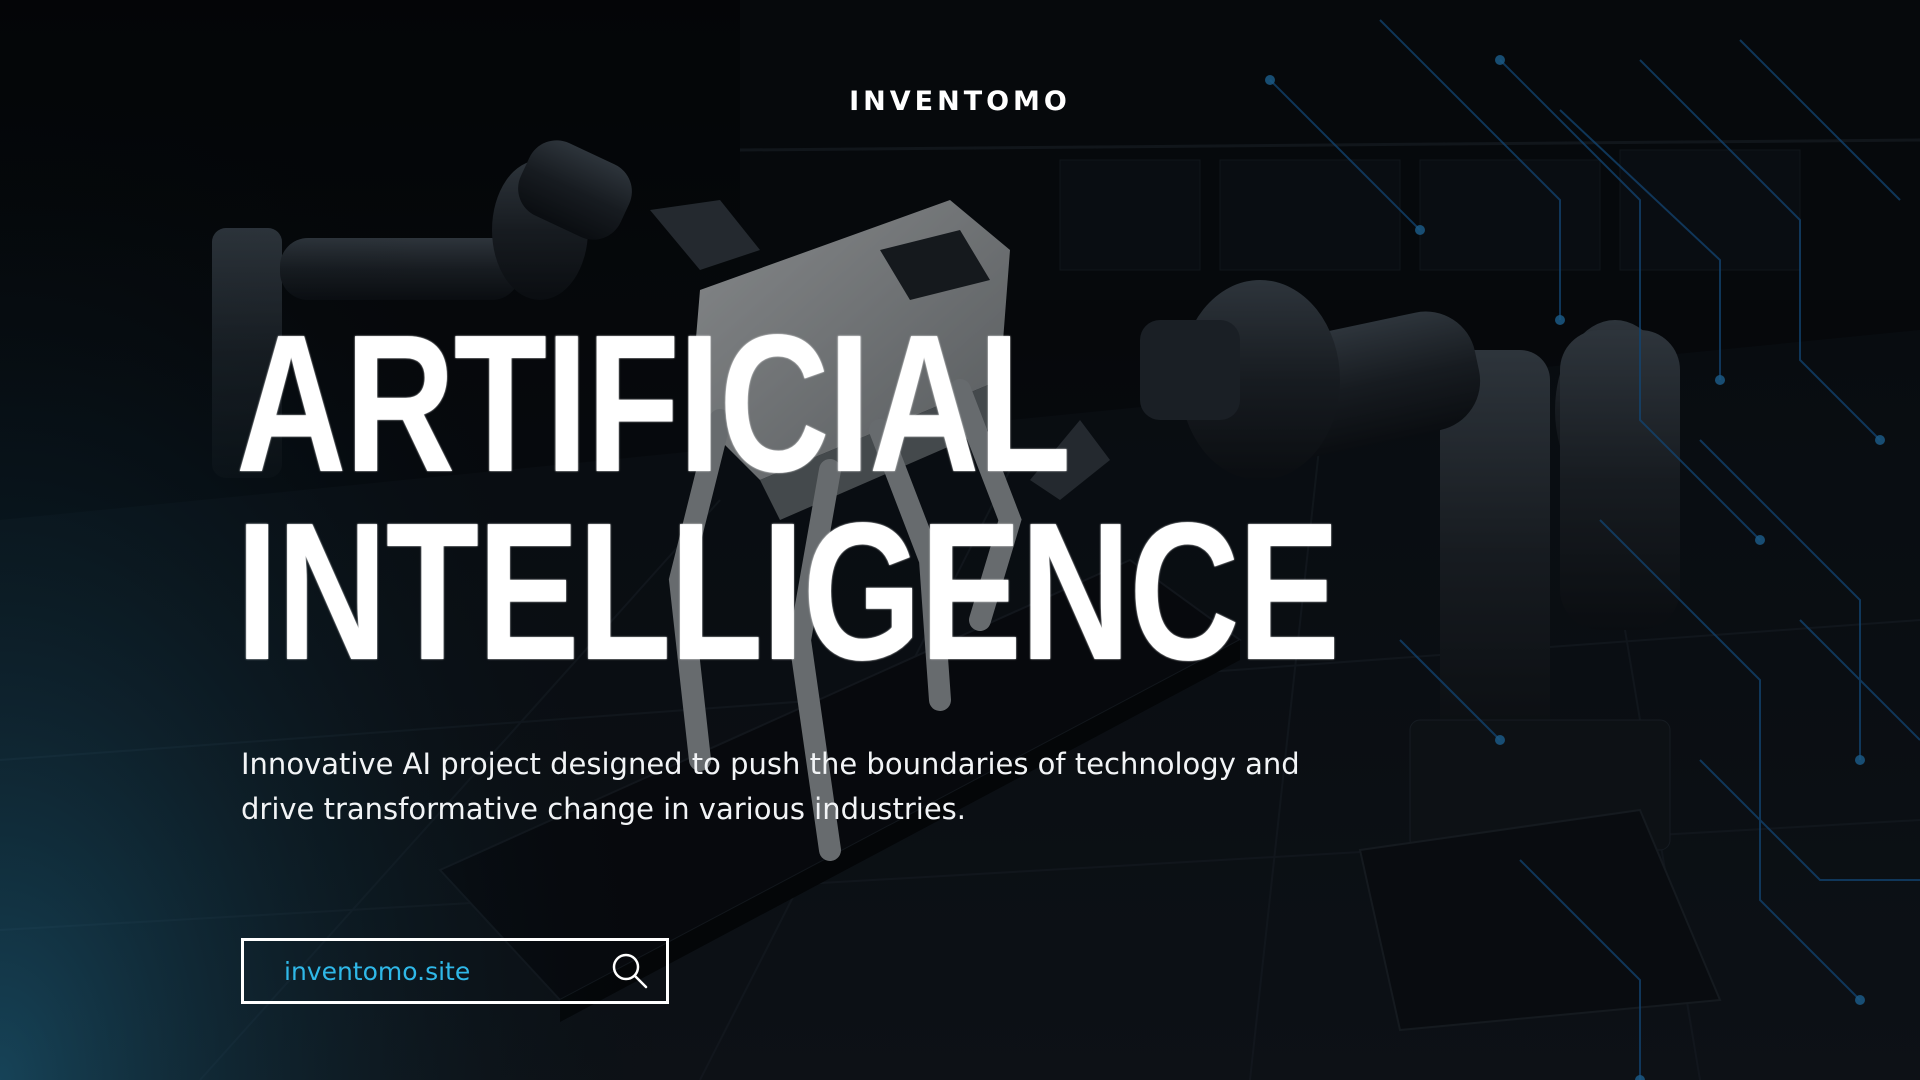 The height and width of the screenshot is (1080, 1920). I want to click on website-search-box: inventomo.site, so click(455, 971).